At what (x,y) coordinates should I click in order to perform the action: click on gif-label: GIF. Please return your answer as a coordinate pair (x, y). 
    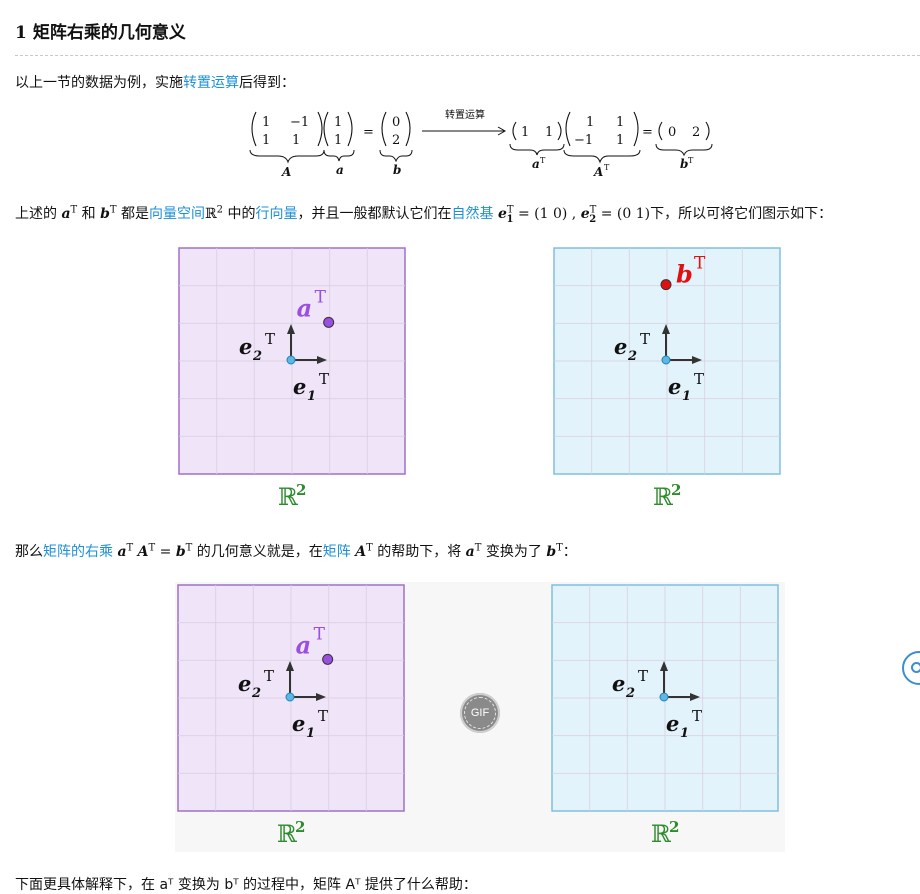
    Looking at the image, I should click on (480, 713).